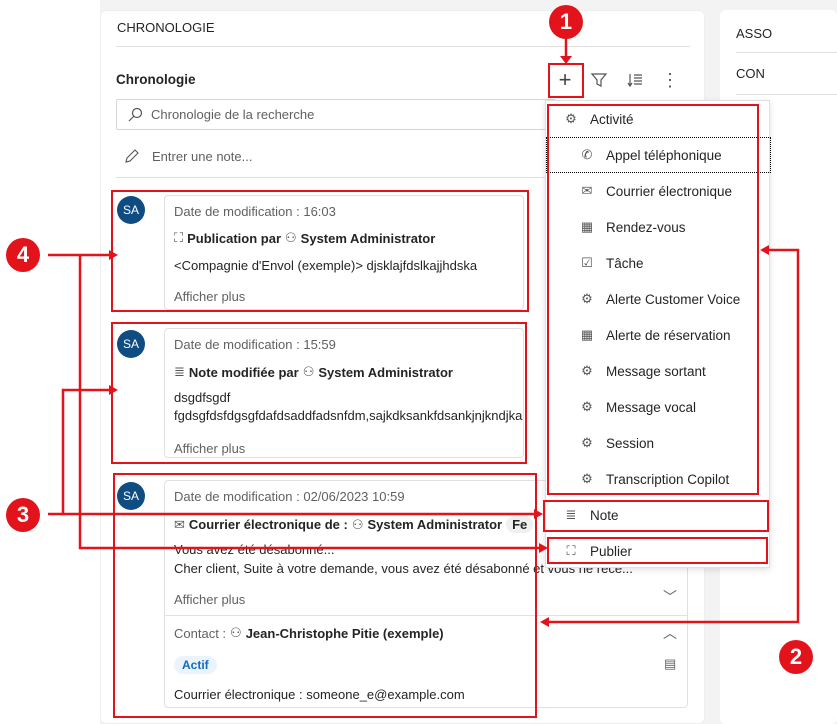 This screenshot has height=724, width=837. I want to click on callout-badge: 1, so click(566, 22).